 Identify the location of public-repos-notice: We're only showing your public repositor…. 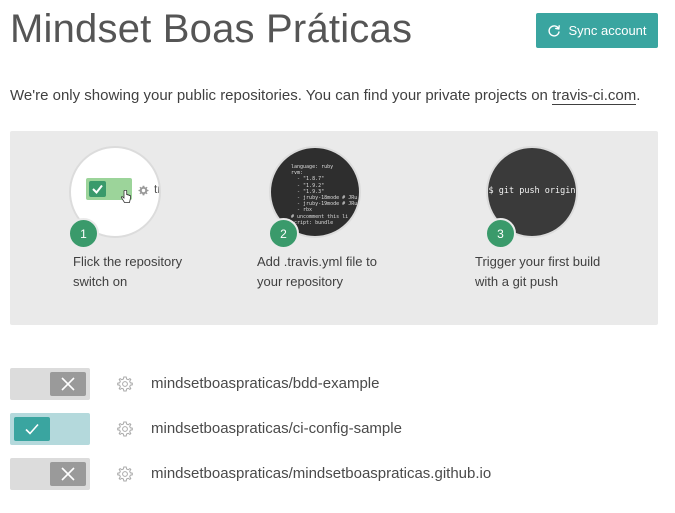
(325, 96).